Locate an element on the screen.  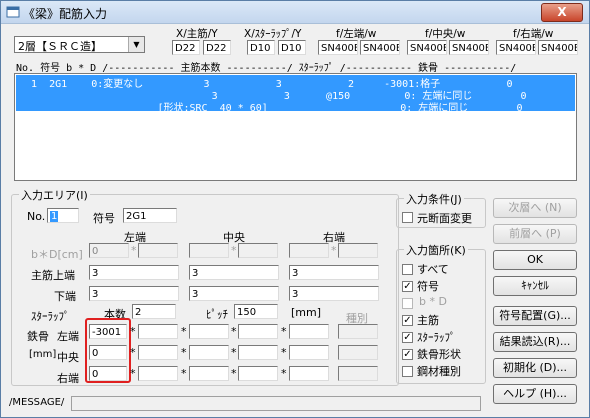
cancel-button: ｷｬﾝｾﾙ is located at coordinates (535, 286).